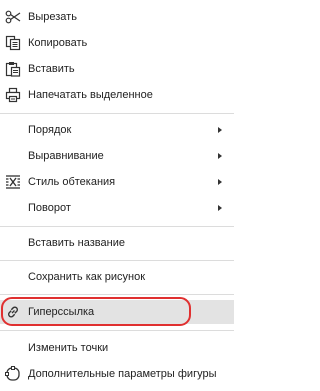 Image resolution: width=320 pixels, height=391 pixels. Describe the element at coordinates (90, 95) in the screenshot. I see `menu-item-label: Напечатать выделенное` at that location.